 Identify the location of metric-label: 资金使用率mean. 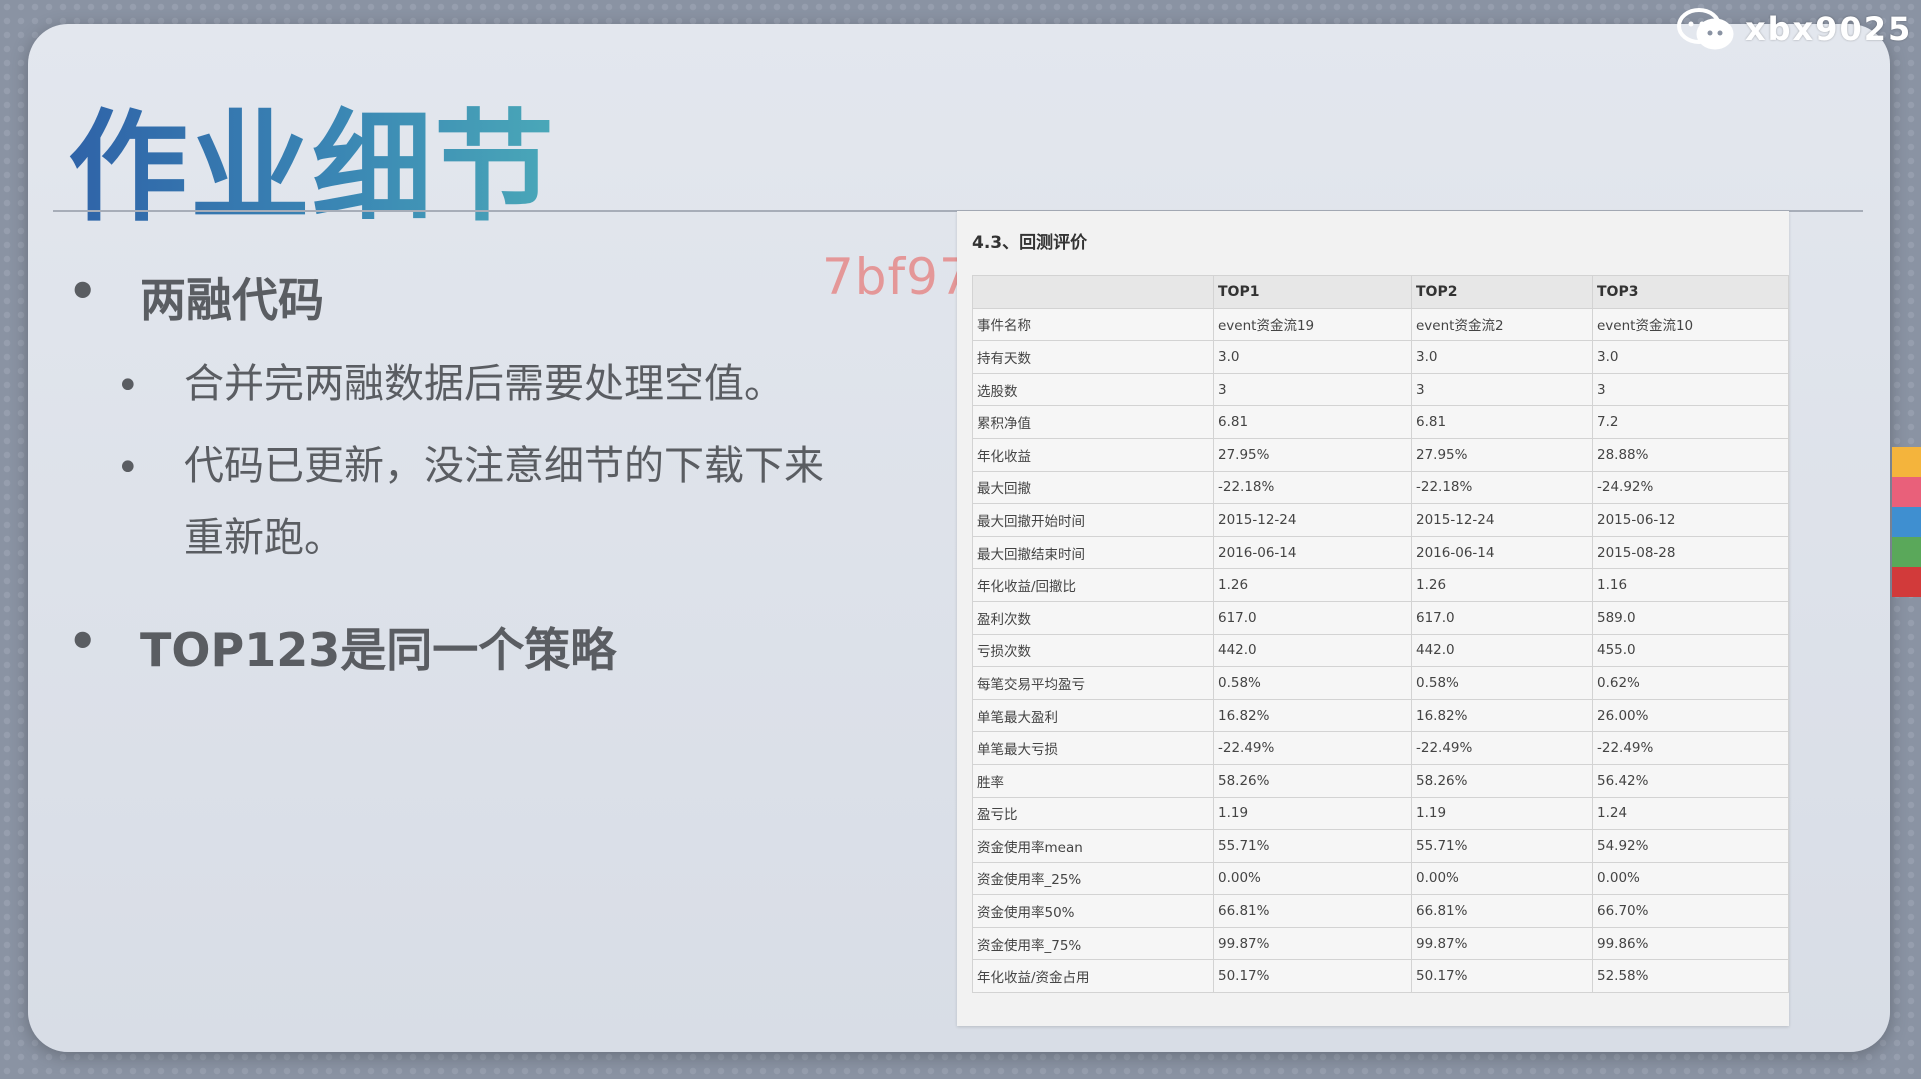
(1093, 846).